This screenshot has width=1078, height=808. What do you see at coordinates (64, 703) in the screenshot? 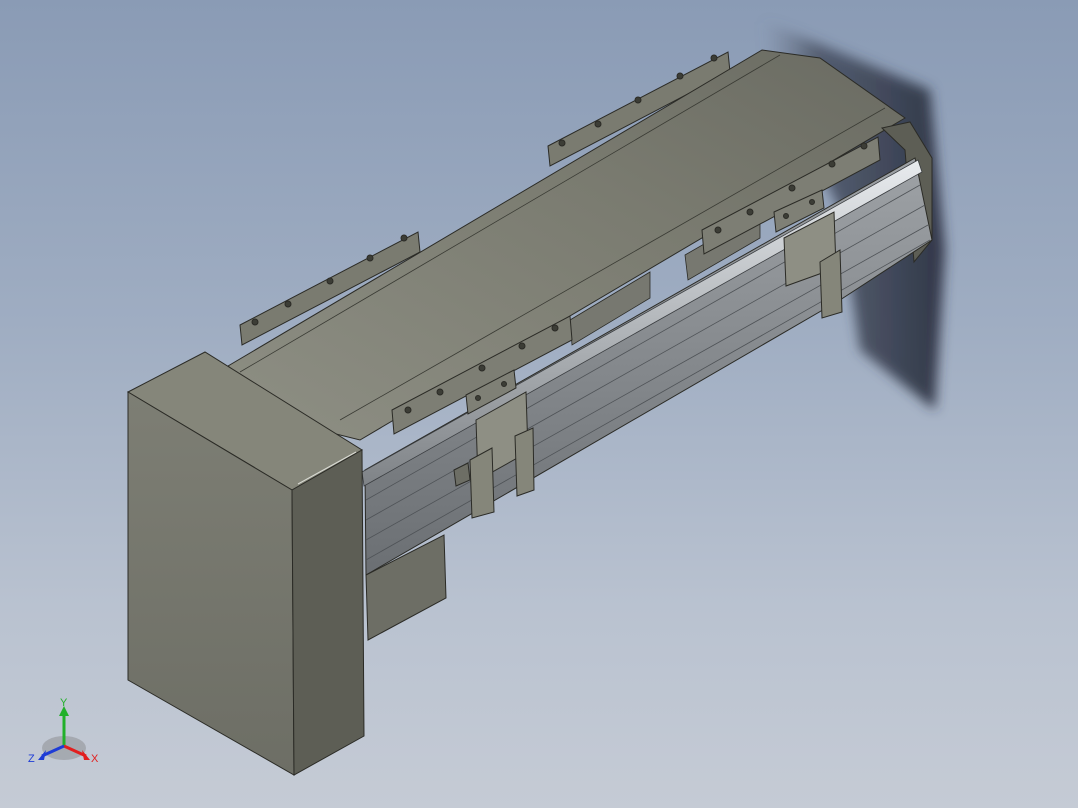
I see `y-axis-label: Y` at bounding box center [64, 703].